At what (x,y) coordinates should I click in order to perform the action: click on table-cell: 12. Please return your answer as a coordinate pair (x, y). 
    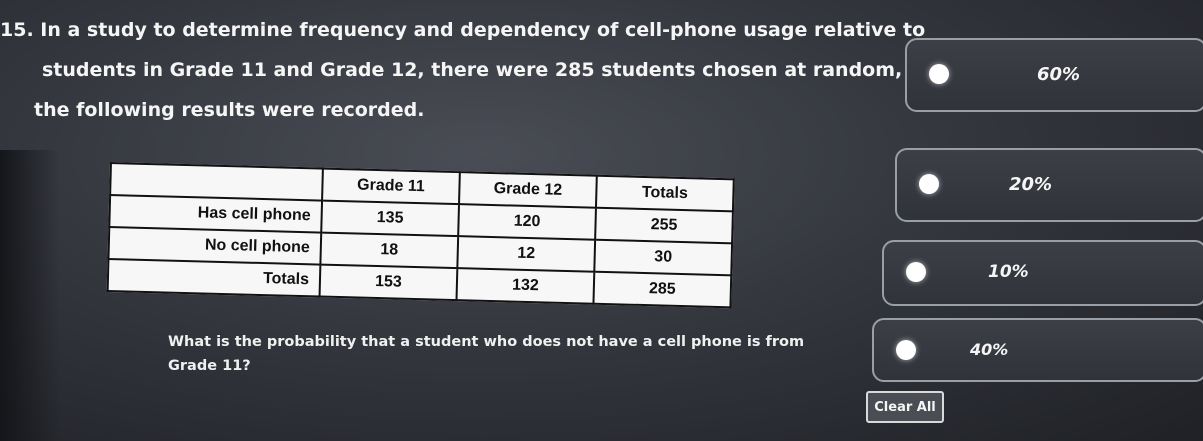
    Looking at the image, I should click on (526, 254).